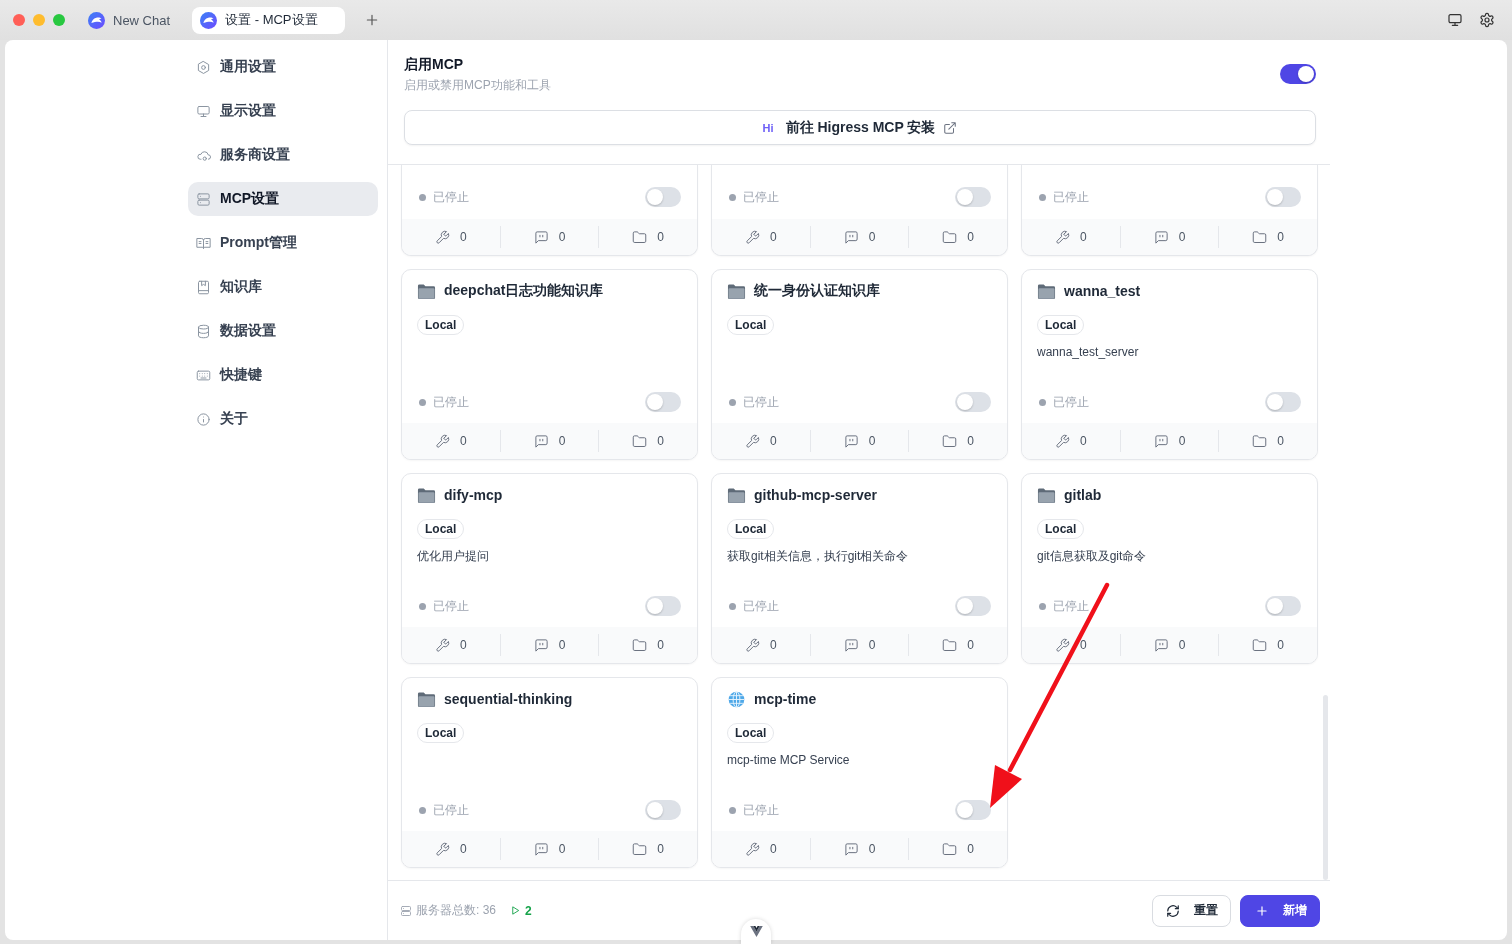 The image size is (1512, 944). I want to click on sidebar-item: 服务商设置, so click(283, 155).